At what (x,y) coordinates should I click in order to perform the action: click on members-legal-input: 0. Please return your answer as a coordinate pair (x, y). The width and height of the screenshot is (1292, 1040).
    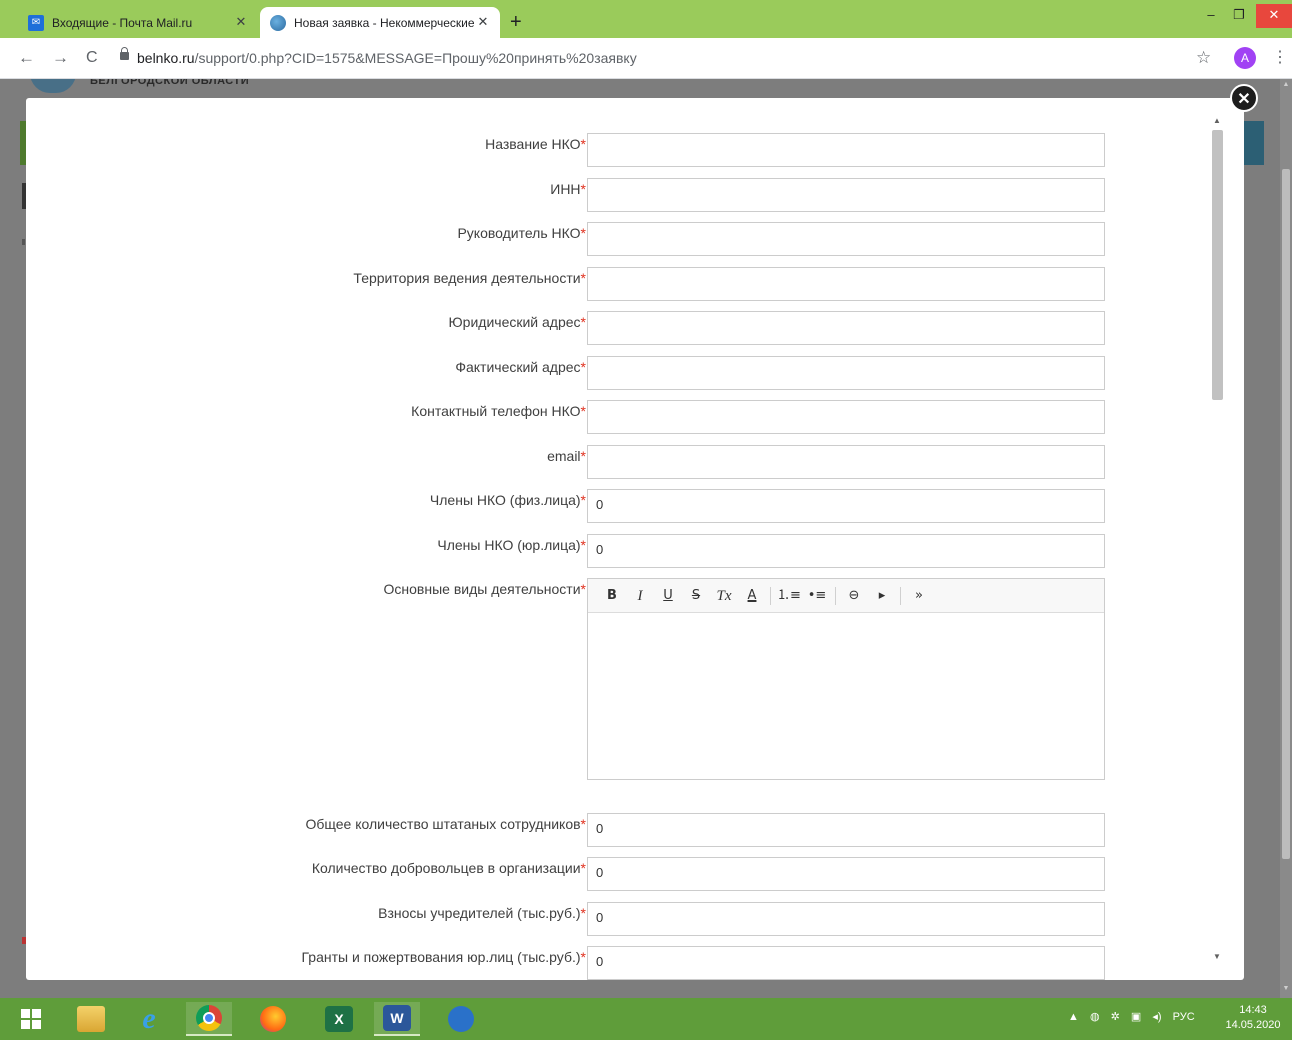
    Looking at the image, I should click on (846, 551).